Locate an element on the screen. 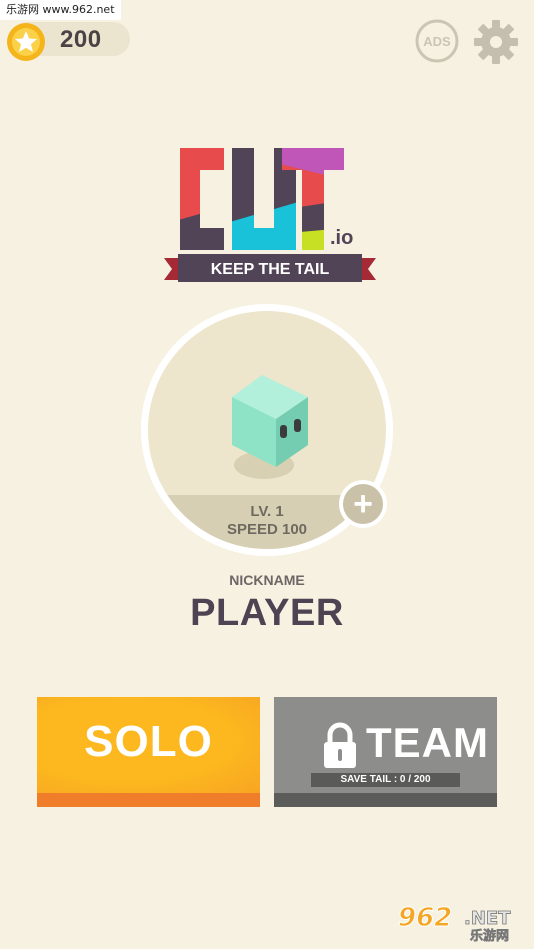  lock-icon is located at coordinates (340, 745).